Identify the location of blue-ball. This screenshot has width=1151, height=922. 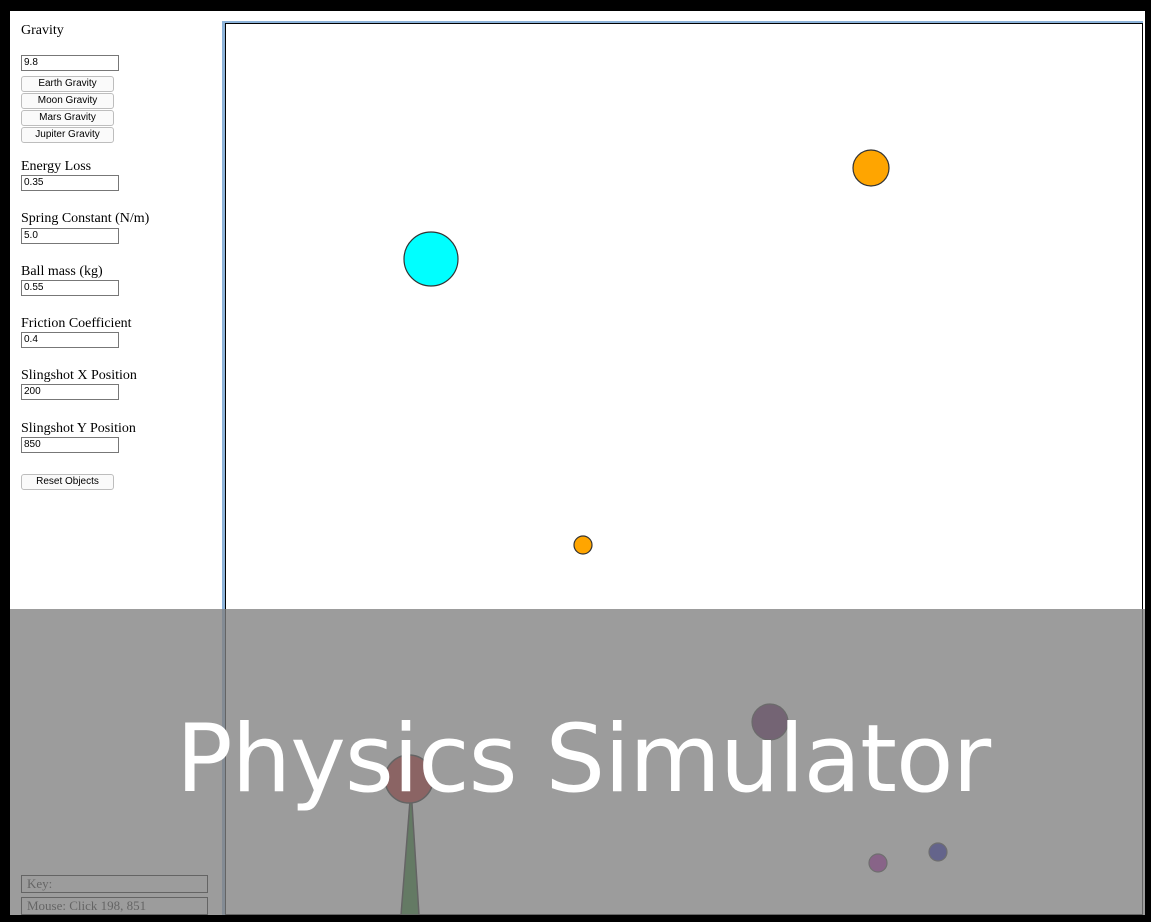
(938, 852).